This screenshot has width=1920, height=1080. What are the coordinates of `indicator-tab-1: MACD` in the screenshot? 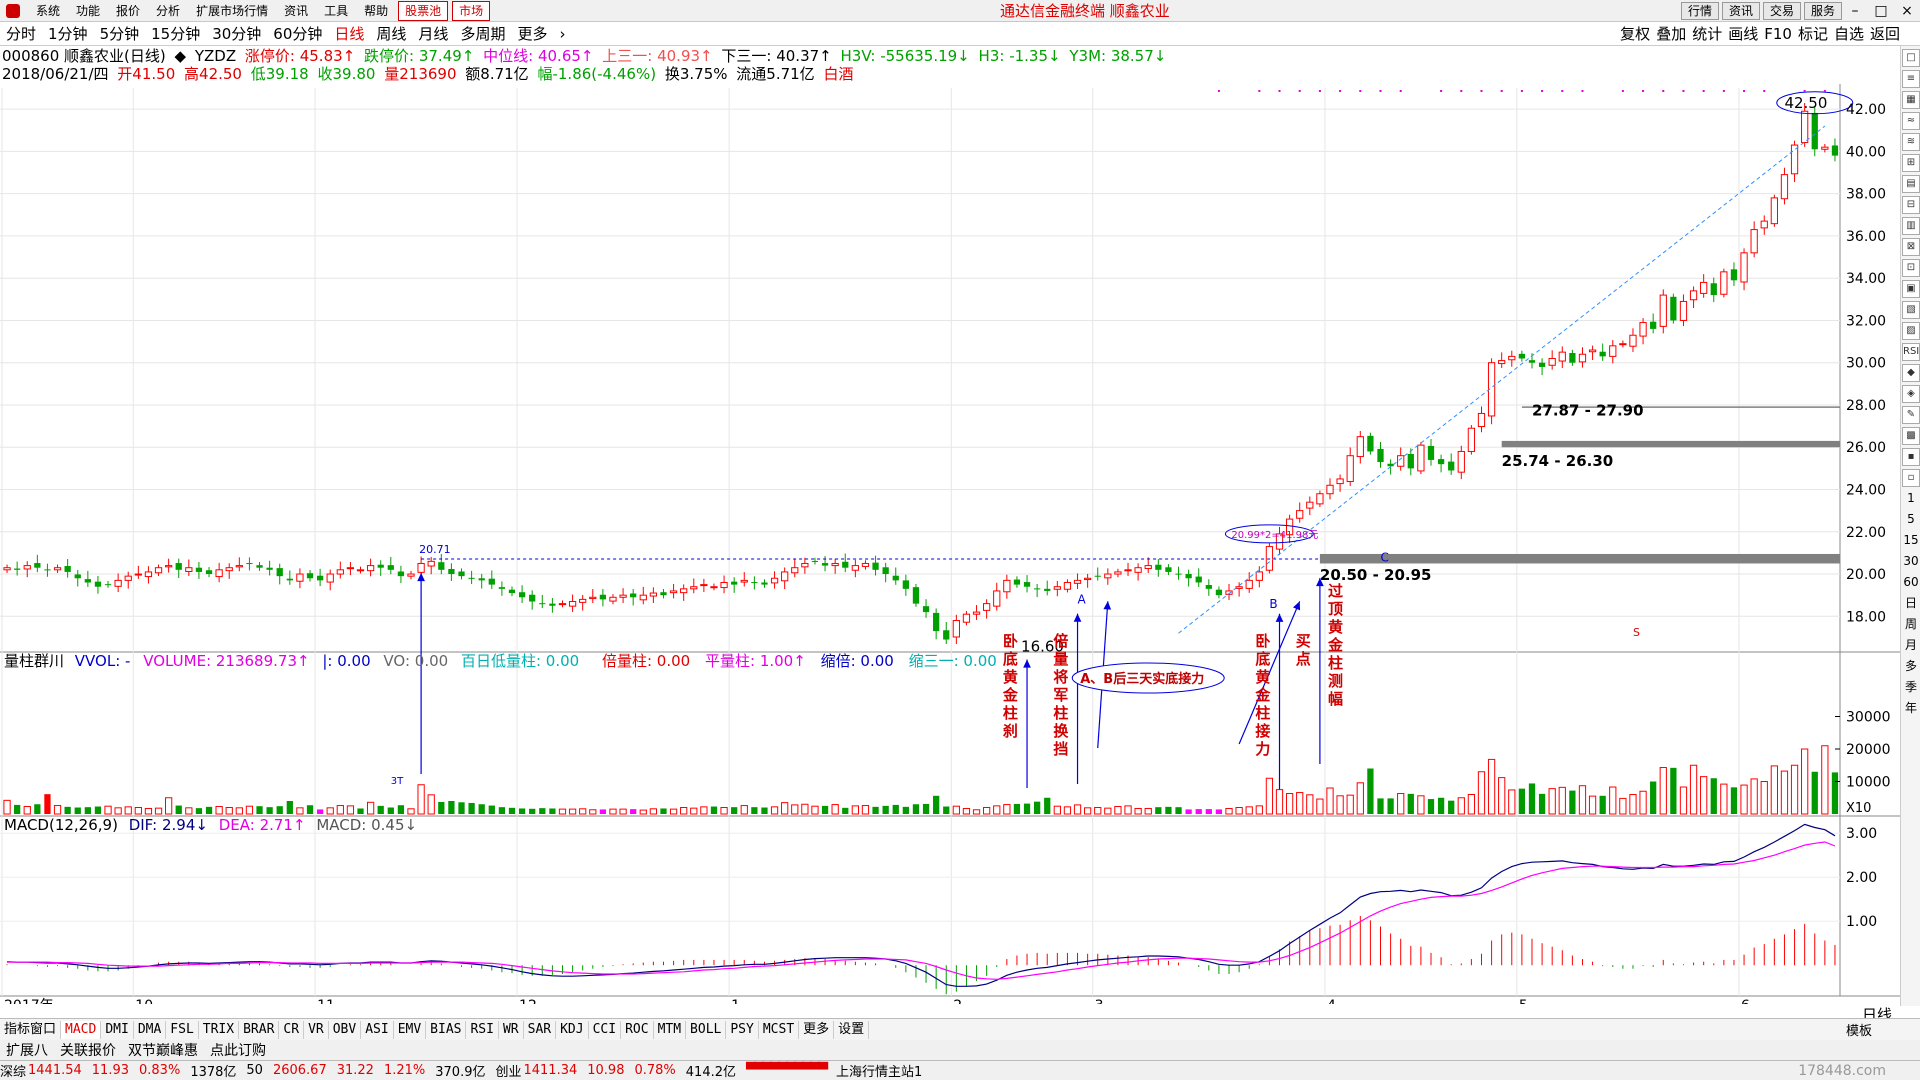 It's located at (81, 1029).